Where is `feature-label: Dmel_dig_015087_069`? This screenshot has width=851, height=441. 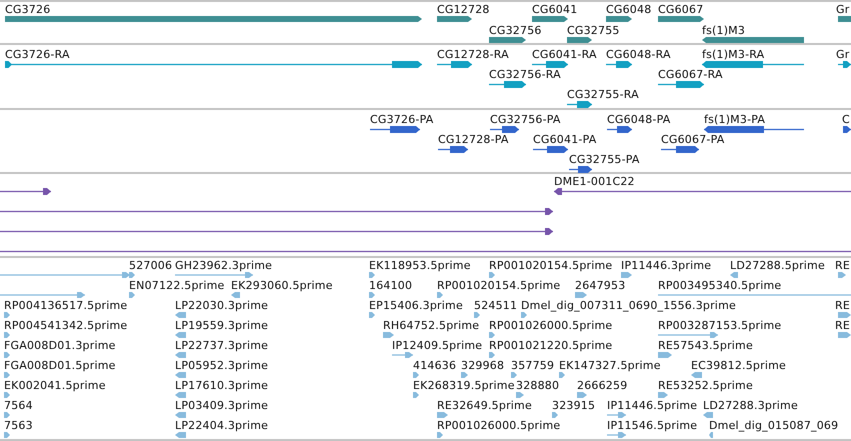 feature-label: Dmel_dig_015087_069 is located at coordinates (773, 425).